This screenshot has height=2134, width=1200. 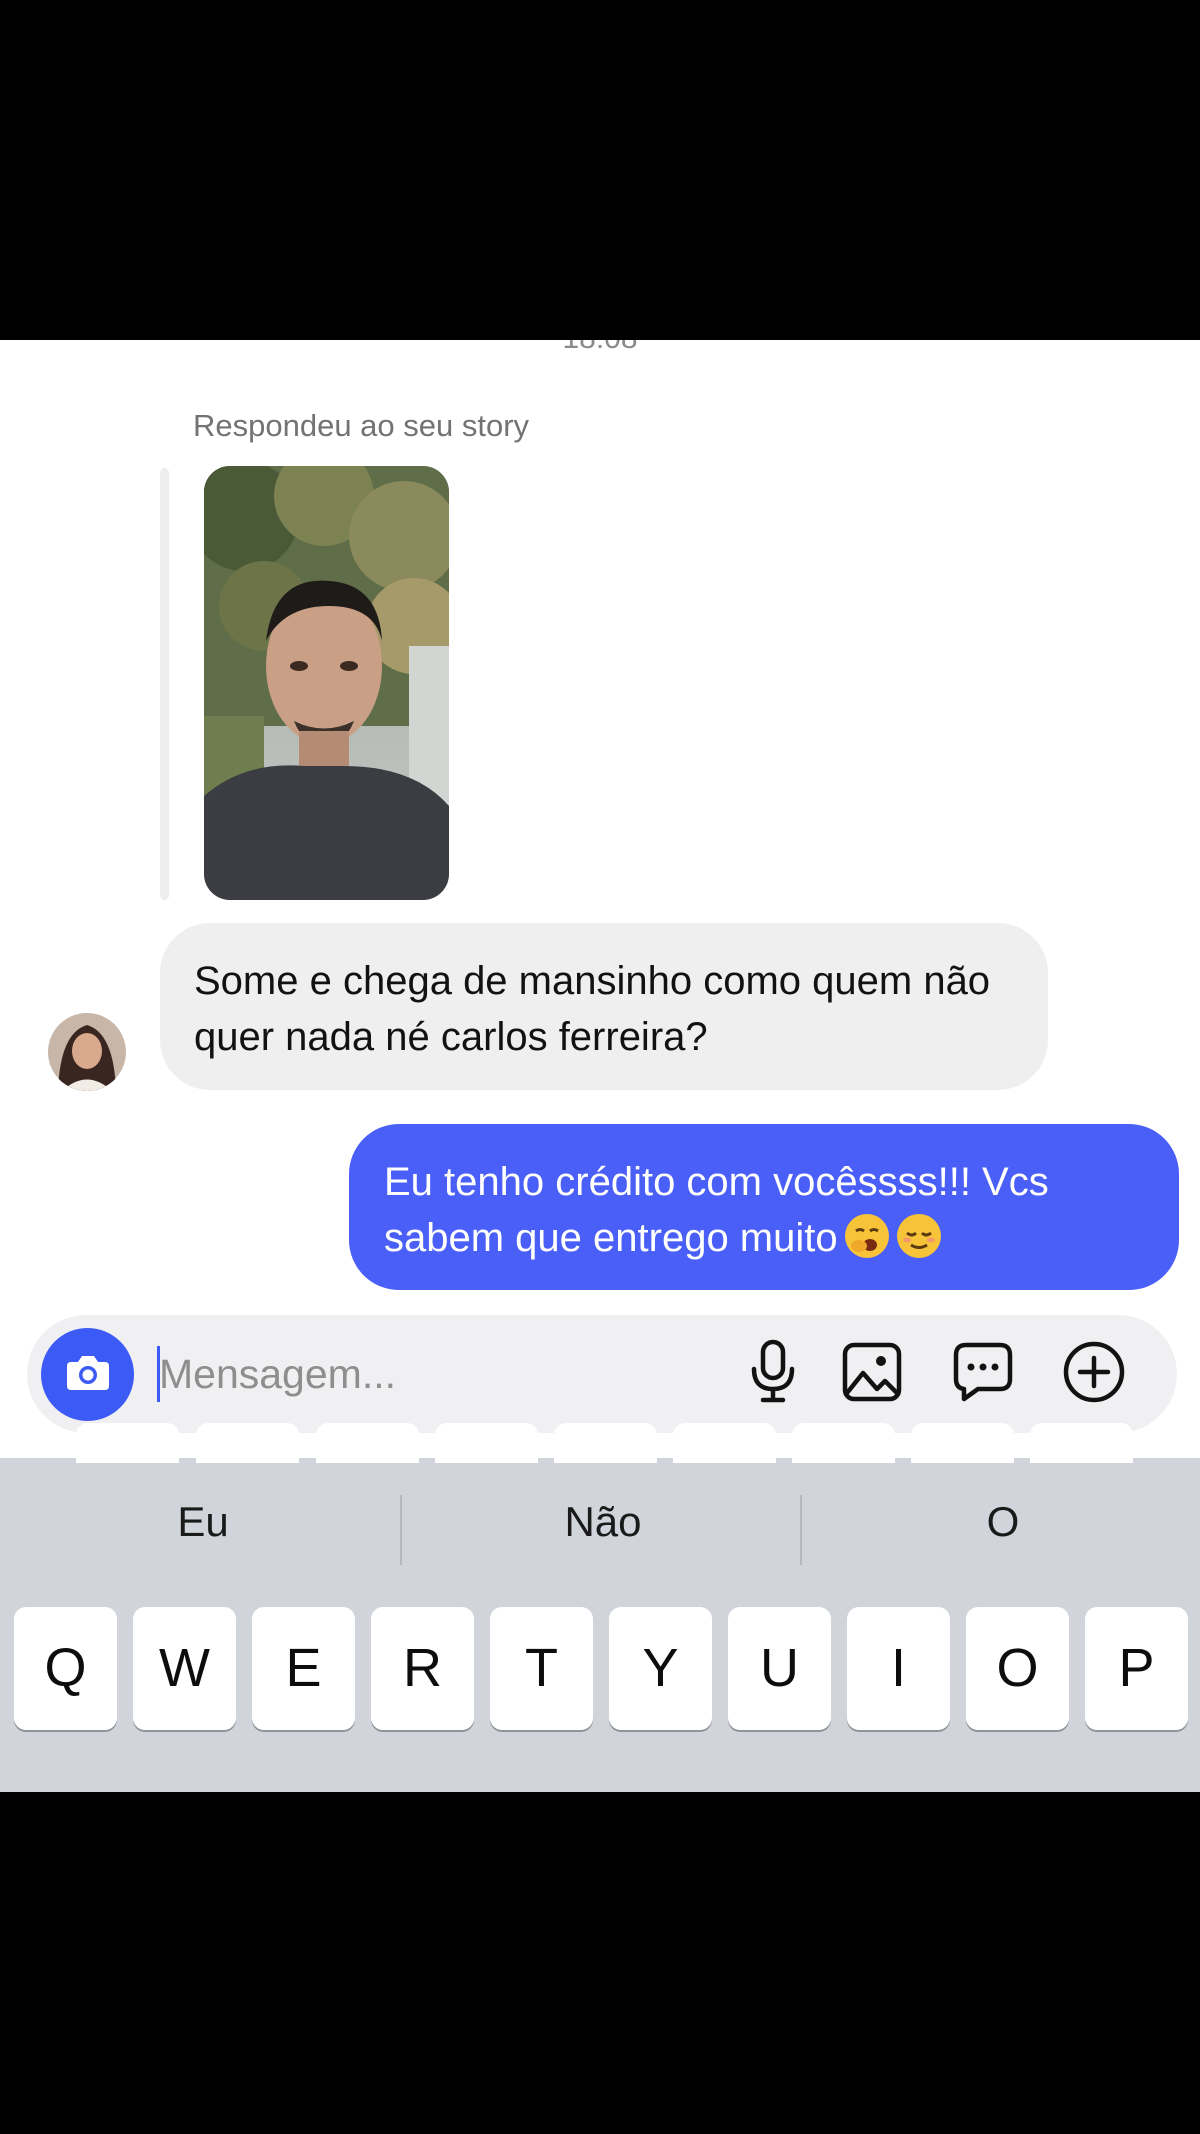 I want to click on more-options-button, so click(x=1094, y=1374).